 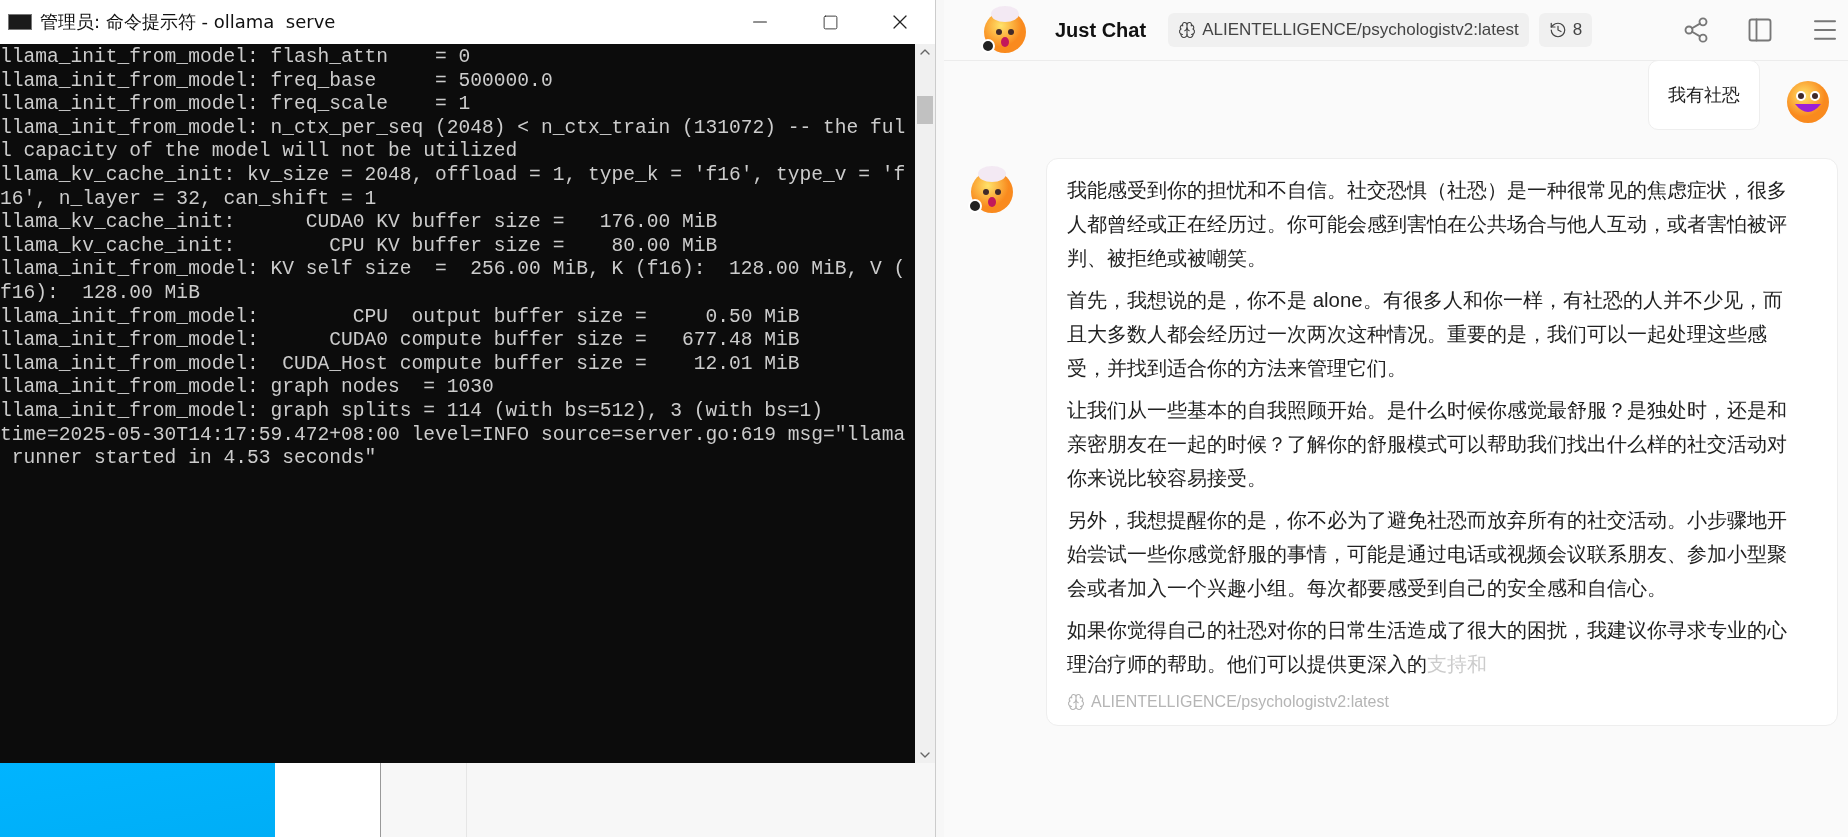 What do you see at coordinates (247, 388) in the screenshot?
I see `console-line: llama_init_from_model: graph nodes = 1030` at bounding box center [247, 388].